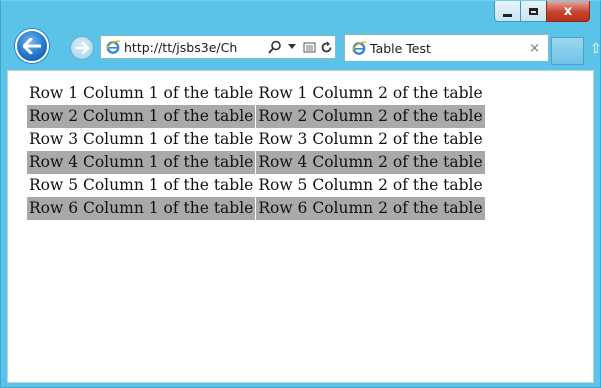 The image size is (601, 388). I want to click on table-cell-col1: Row 6 Column 1 of the table, so click(141, 208).